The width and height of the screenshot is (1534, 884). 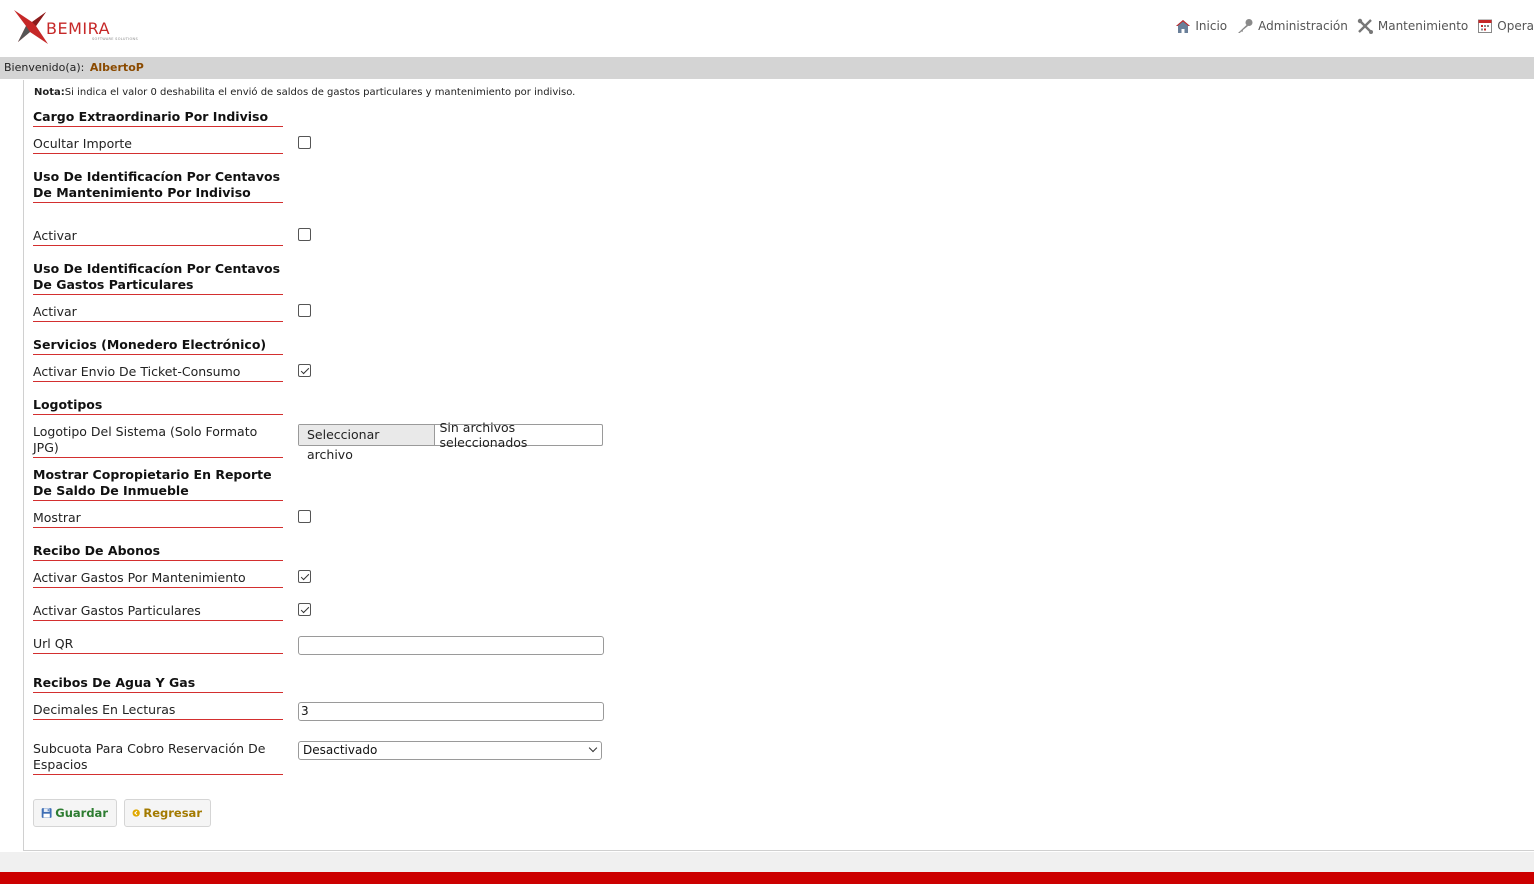 What do you see at coordinates (158, 519) in the screenshot?
I see `mostrar-label: Mostrar` at bounding box center [158, 519].